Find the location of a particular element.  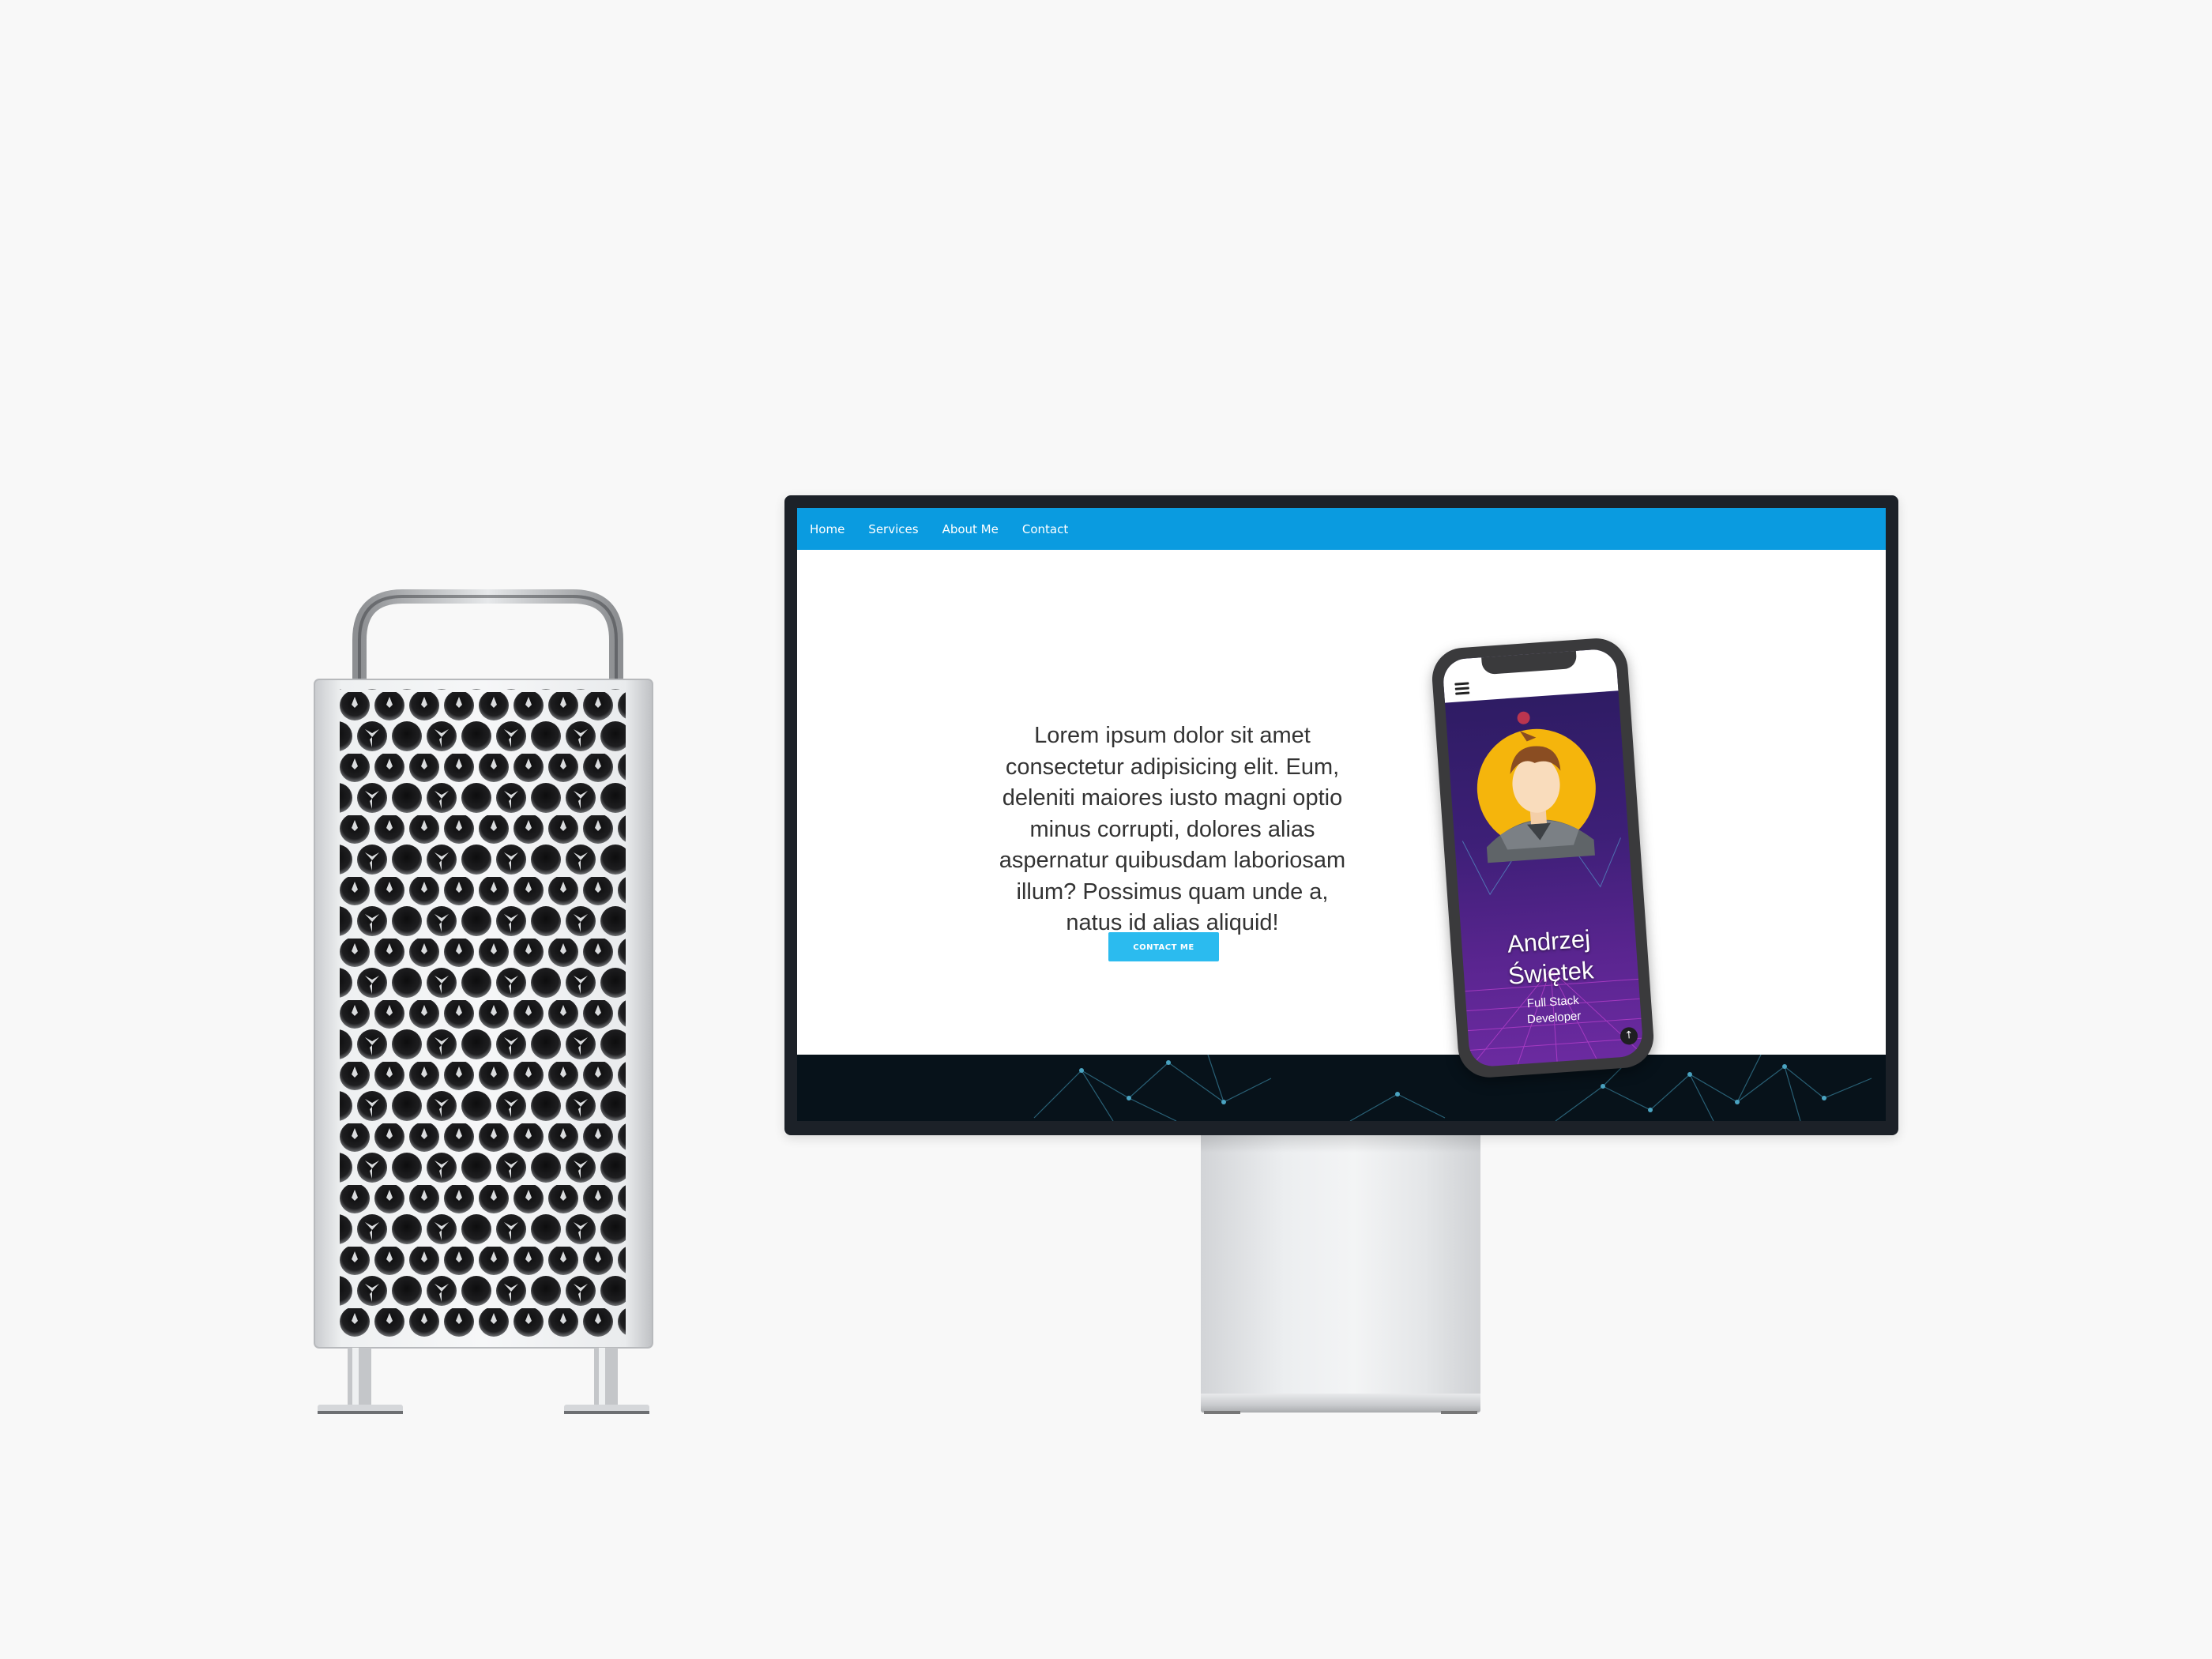

nav-home: Home is located at coordinates (828, 529).